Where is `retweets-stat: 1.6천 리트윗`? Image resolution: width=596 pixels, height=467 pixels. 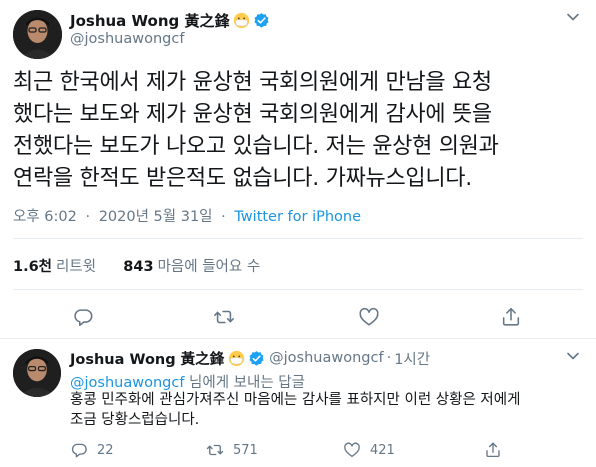 retweets-stat: 1.6천 리트윗 is located at coordinates (54, 267).